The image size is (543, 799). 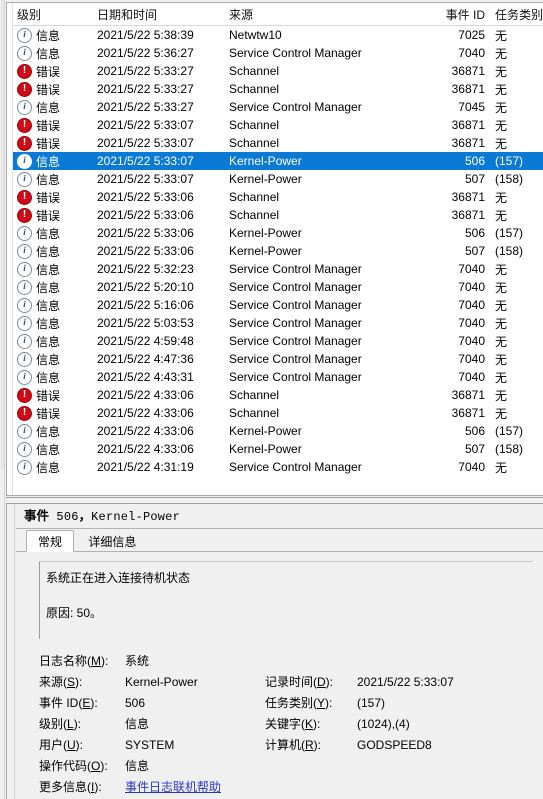 I want to click on detail-title-source: Kernel-Power, so click(x=135, y=517).